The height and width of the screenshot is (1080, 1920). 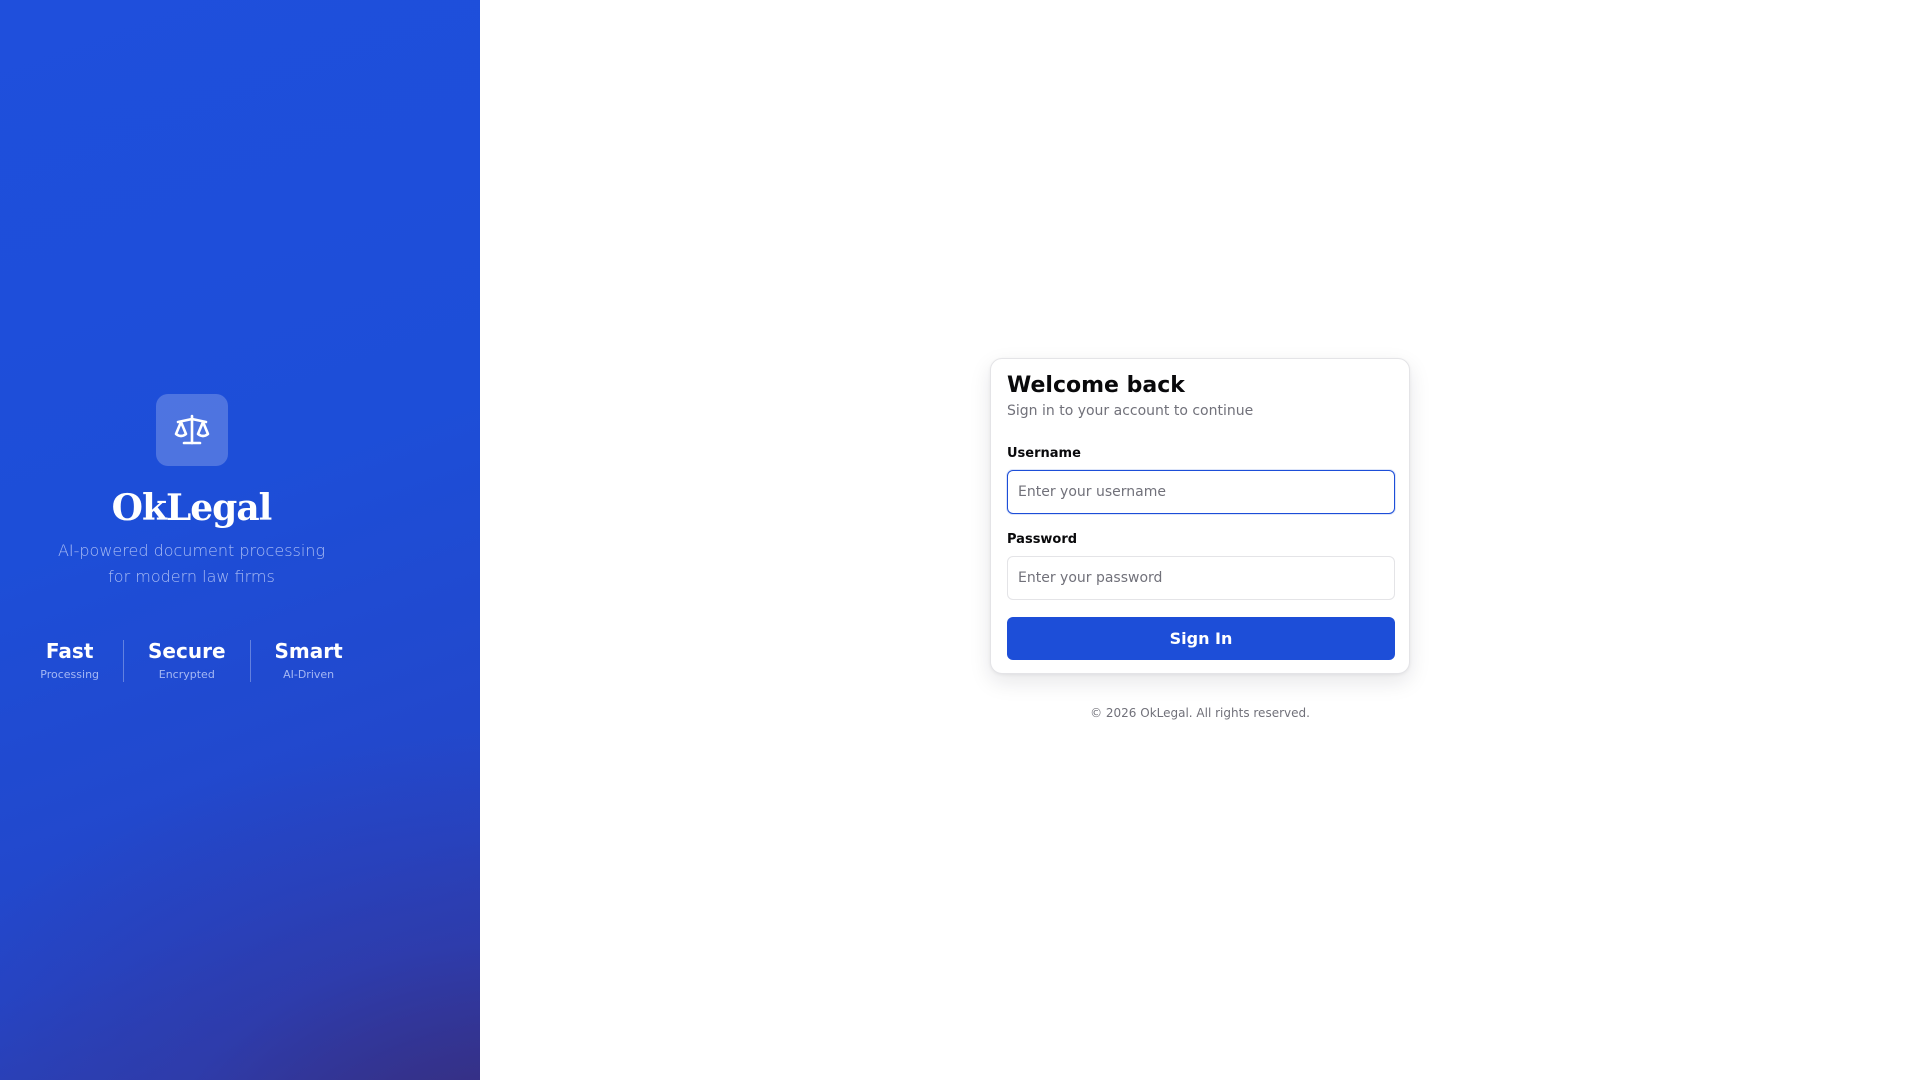 I want to click on scale-icon, so click(x=192, y=430).